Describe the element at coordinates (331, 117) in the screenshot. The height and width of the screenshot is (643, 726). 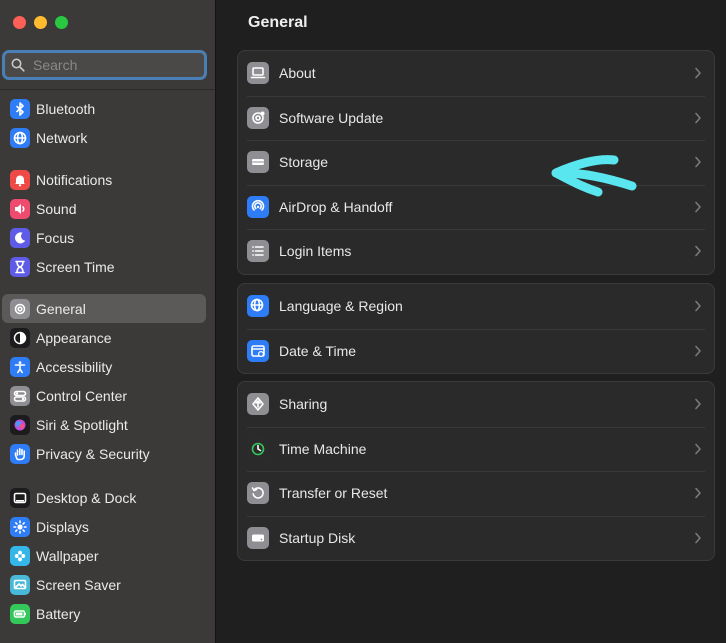
I see `settings-row-label: Software Update` at that location.